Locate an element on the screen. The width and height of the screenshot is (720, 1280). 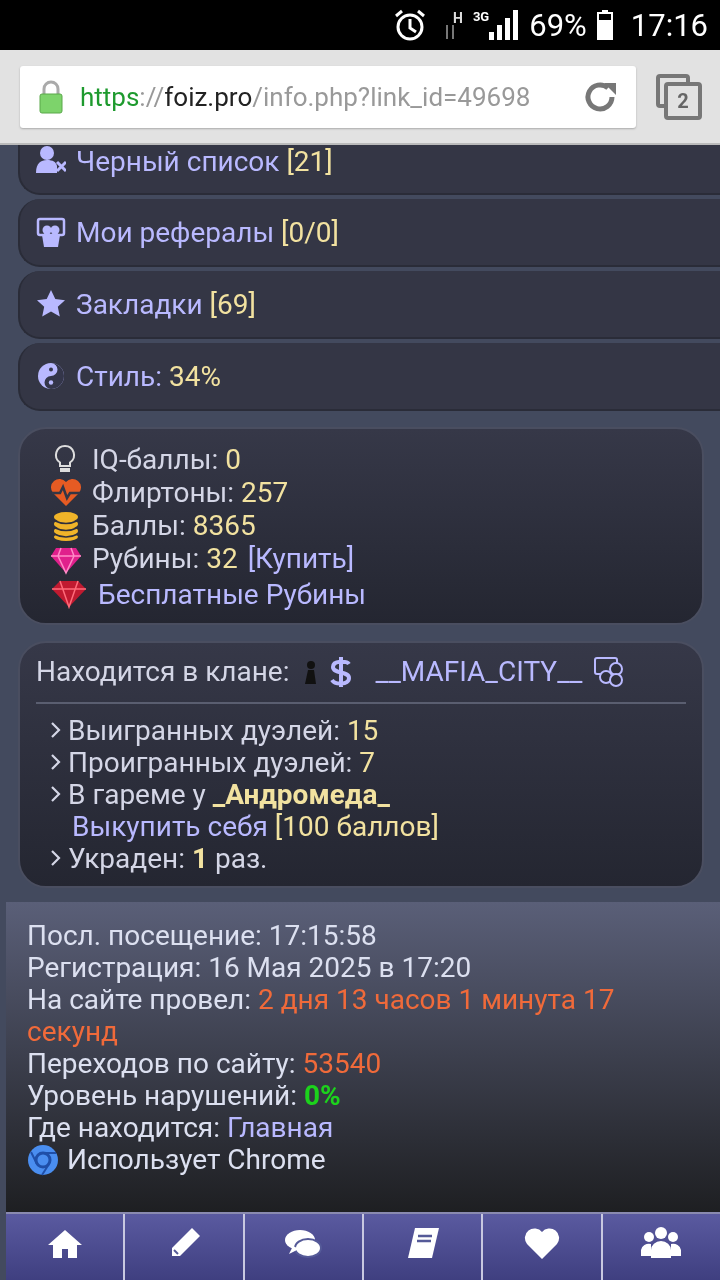
heartbeat-icon is located at coordinates (66, 492).